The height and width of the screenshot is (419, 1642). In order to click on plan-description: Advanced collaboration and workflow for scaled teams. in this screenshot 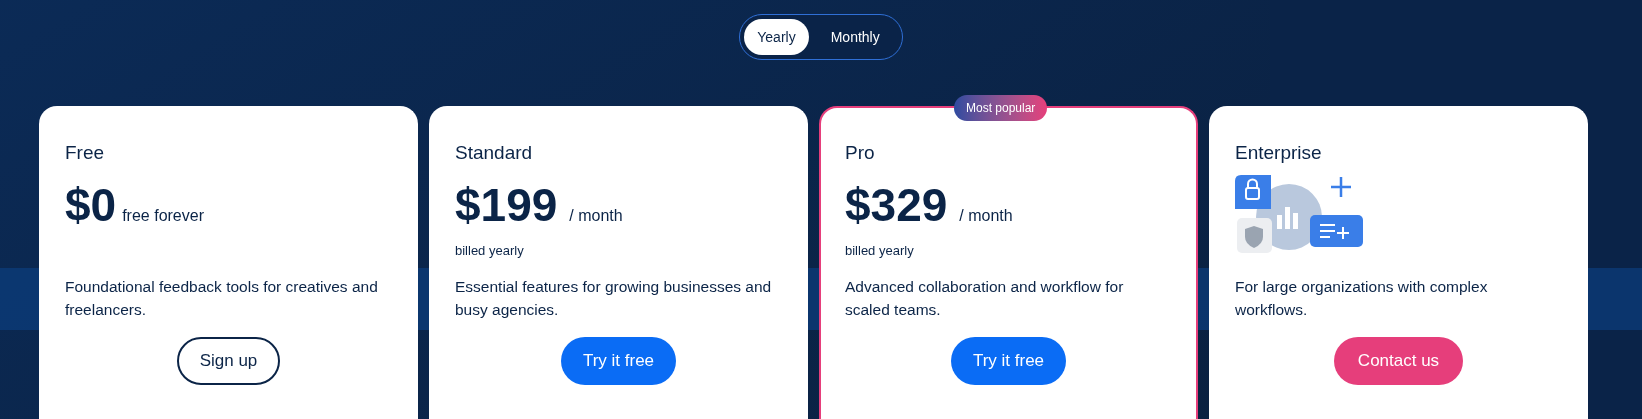, I will do `click(985, 298)`.